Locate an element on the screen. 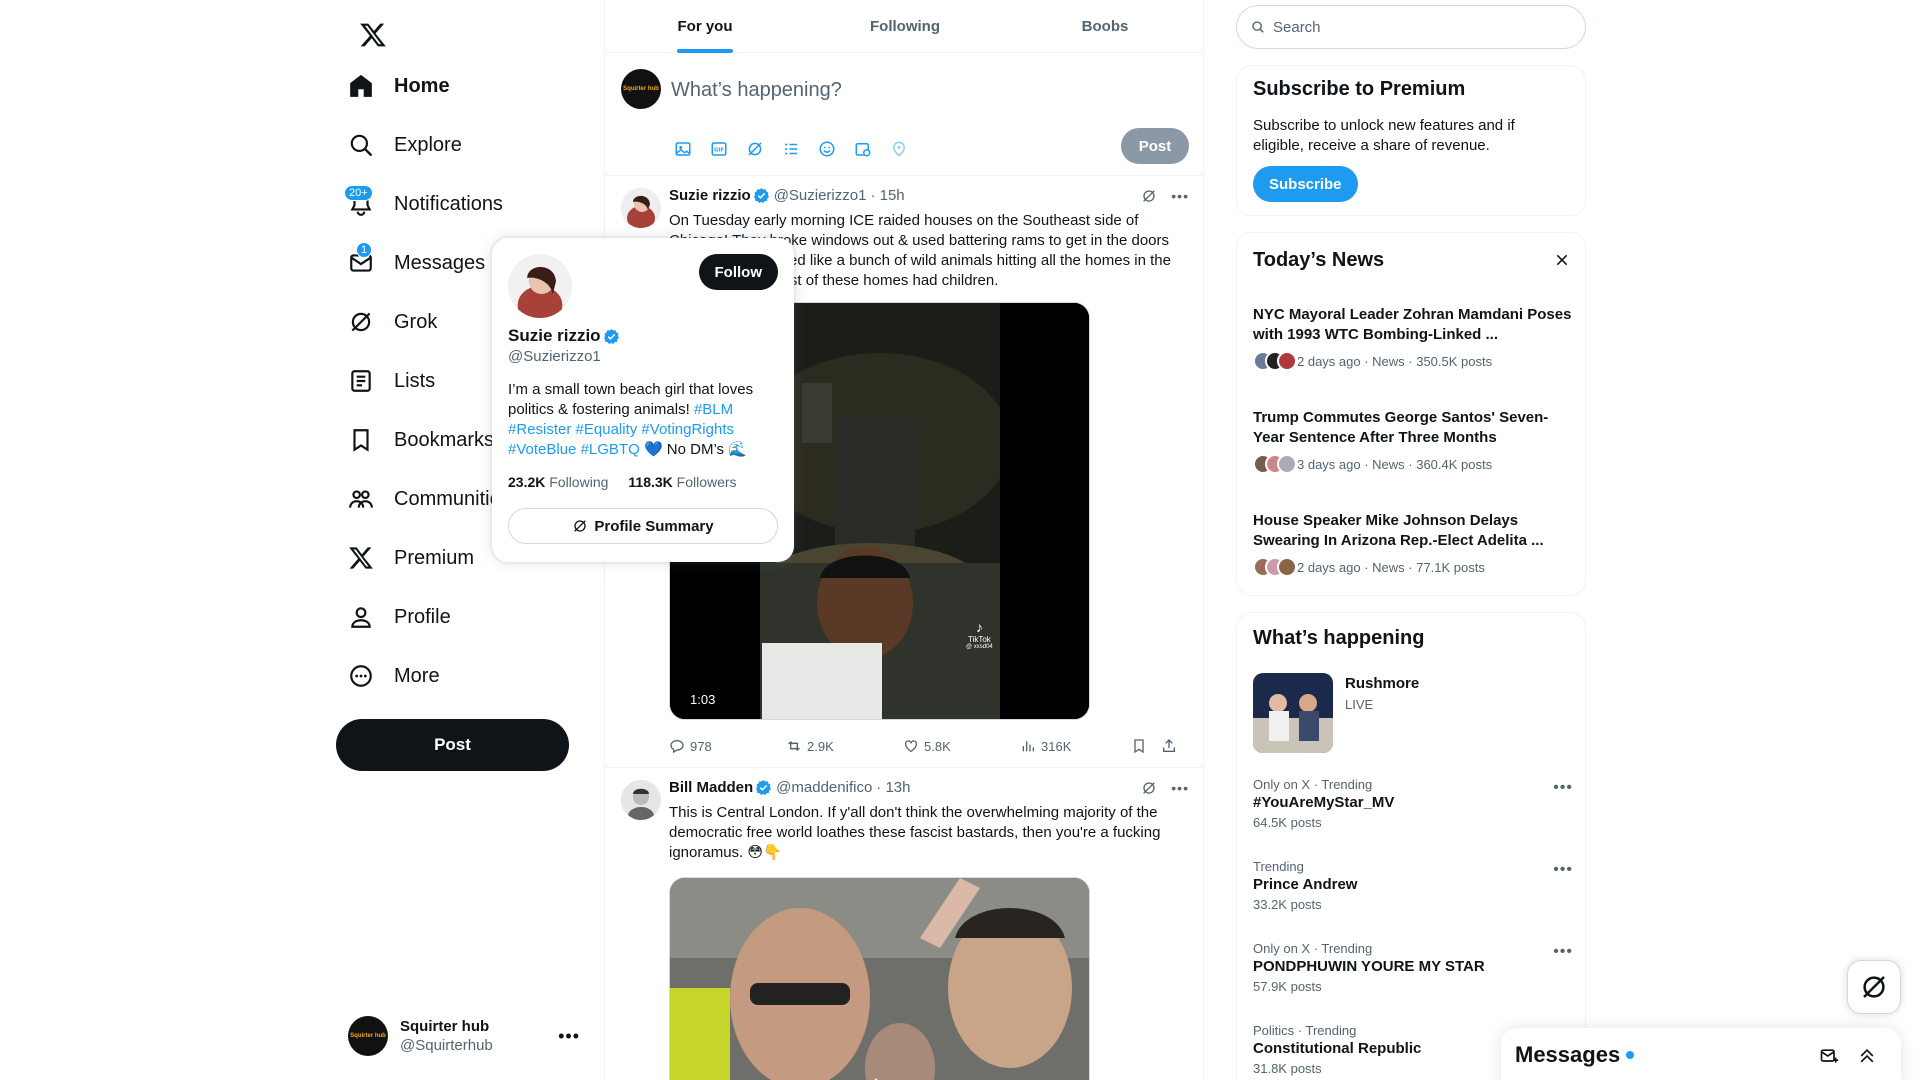 This screenshot has height=1080, width=1920. tweet-video is located at coordinates (879, 978).